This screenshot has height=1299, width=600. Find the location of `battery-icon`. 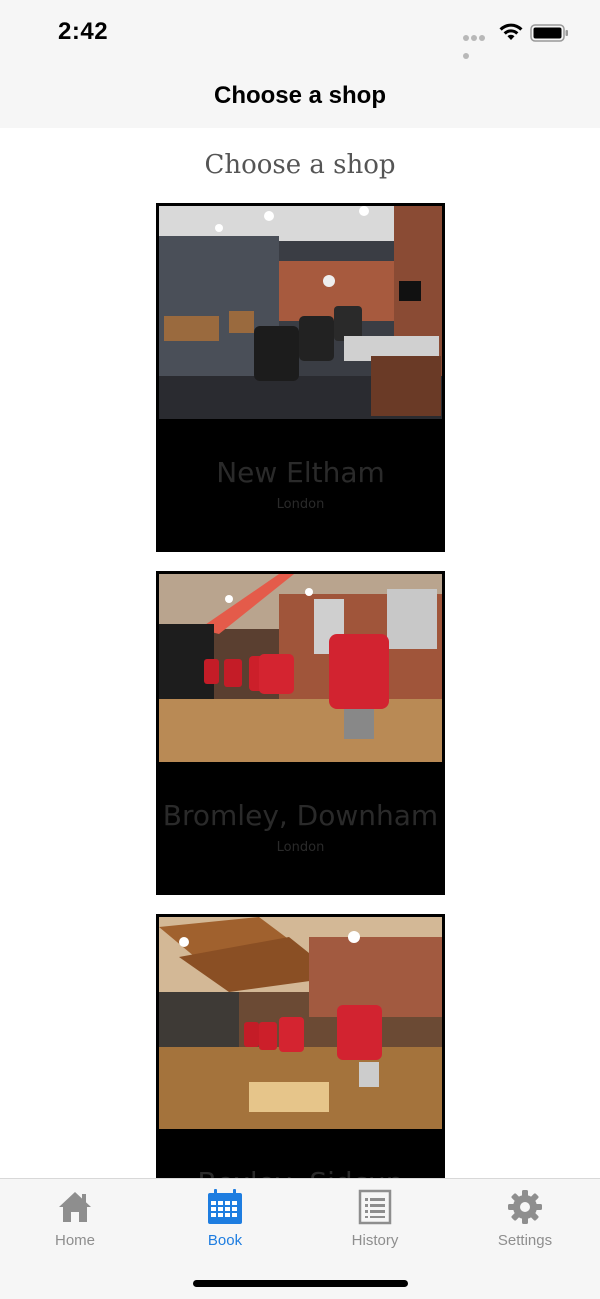

battery-icon is located at coordinates (549, 33).